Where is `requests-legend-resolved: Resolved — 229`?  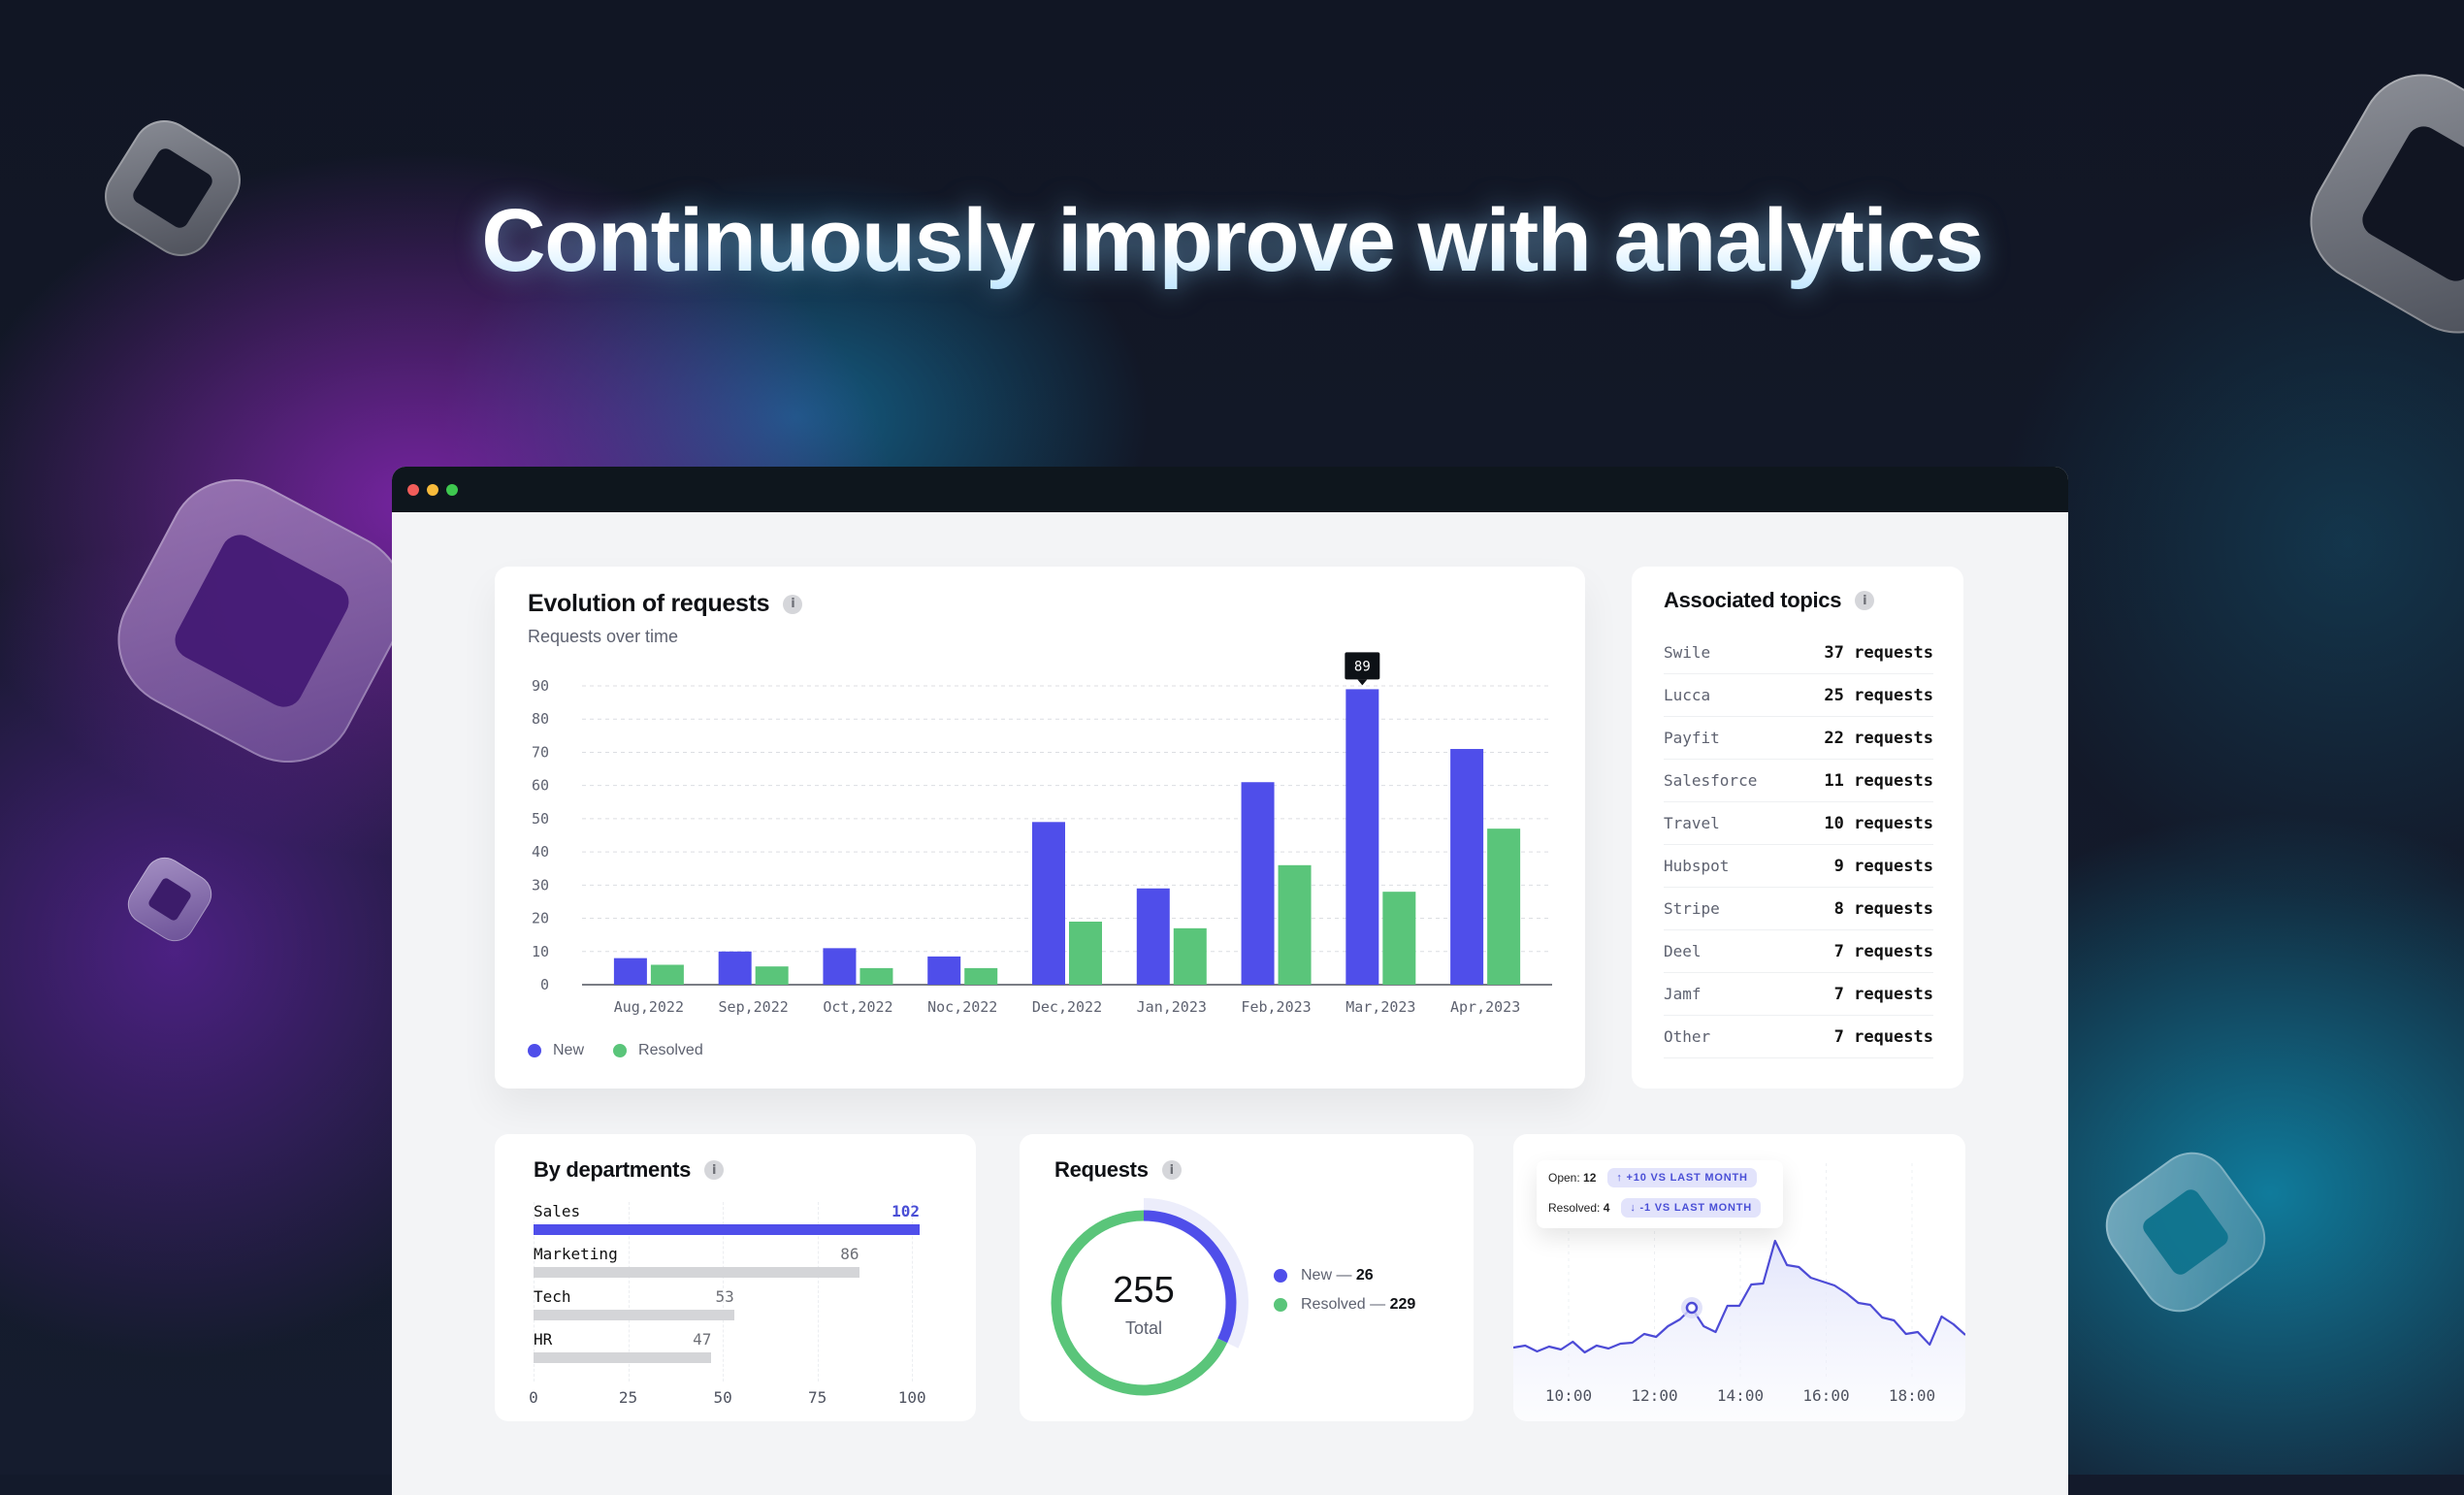
requests-legend-resolved: Resolved — 229 is located at coordinates (1344, 1305).